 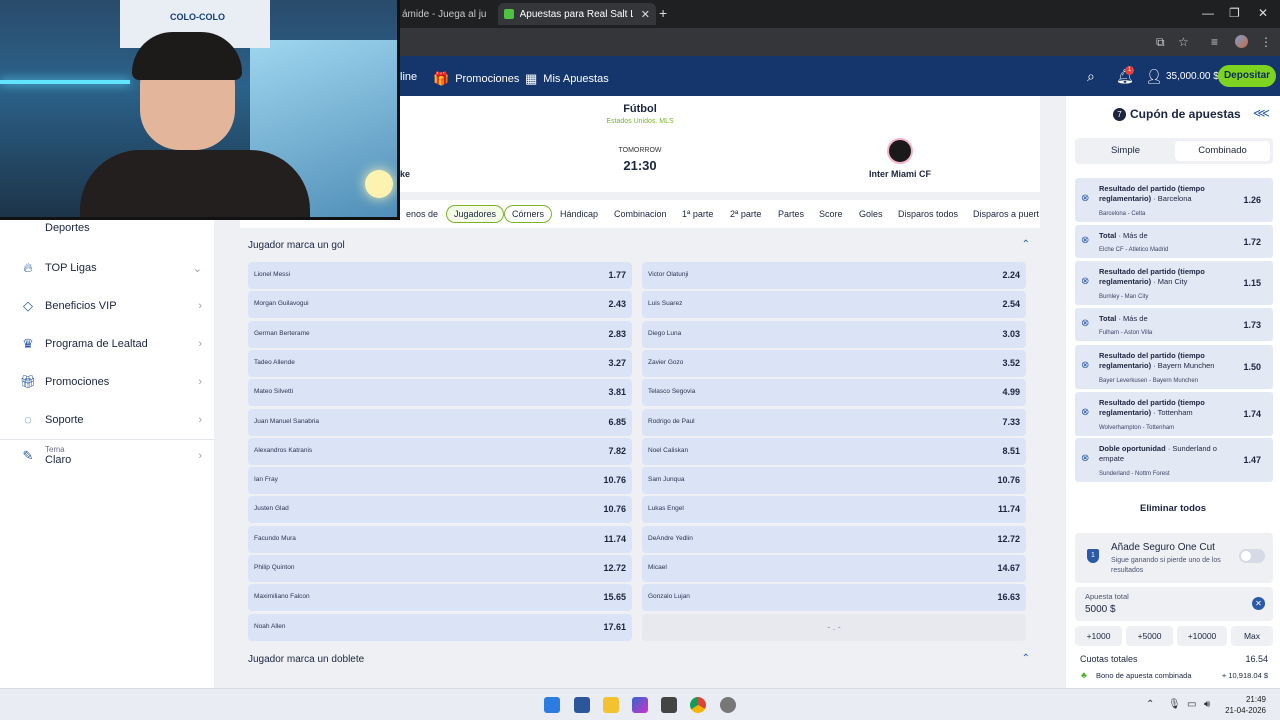 I want to click on sidebar-item-deportes: Deportes, so click(x=110, y=228).